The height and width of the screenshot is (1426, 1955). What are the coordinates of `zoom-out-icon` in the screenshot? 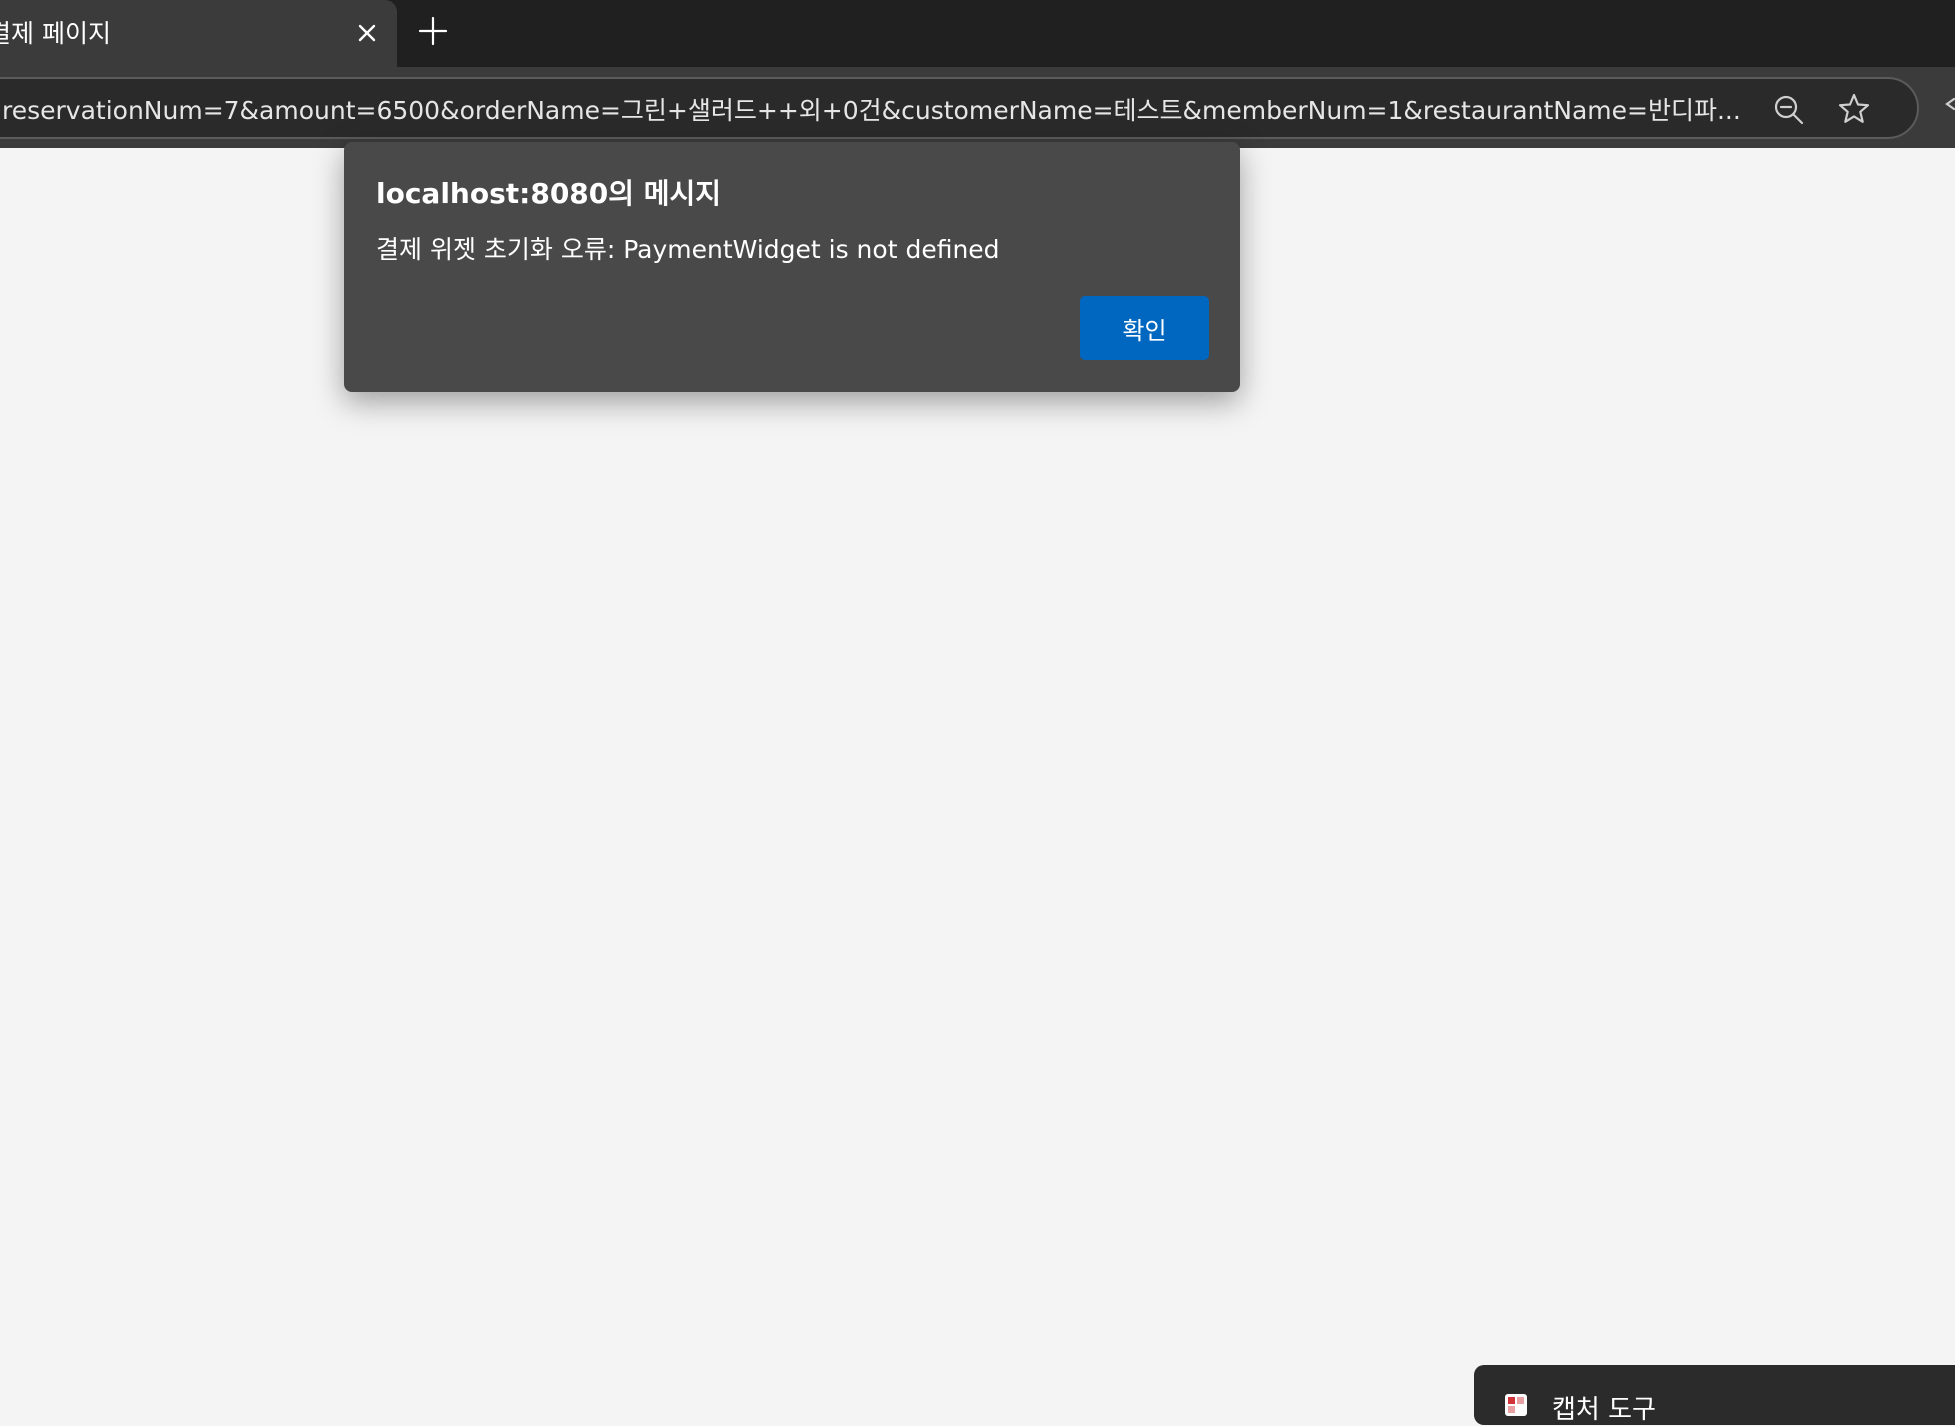 It's located at (1789, 110).